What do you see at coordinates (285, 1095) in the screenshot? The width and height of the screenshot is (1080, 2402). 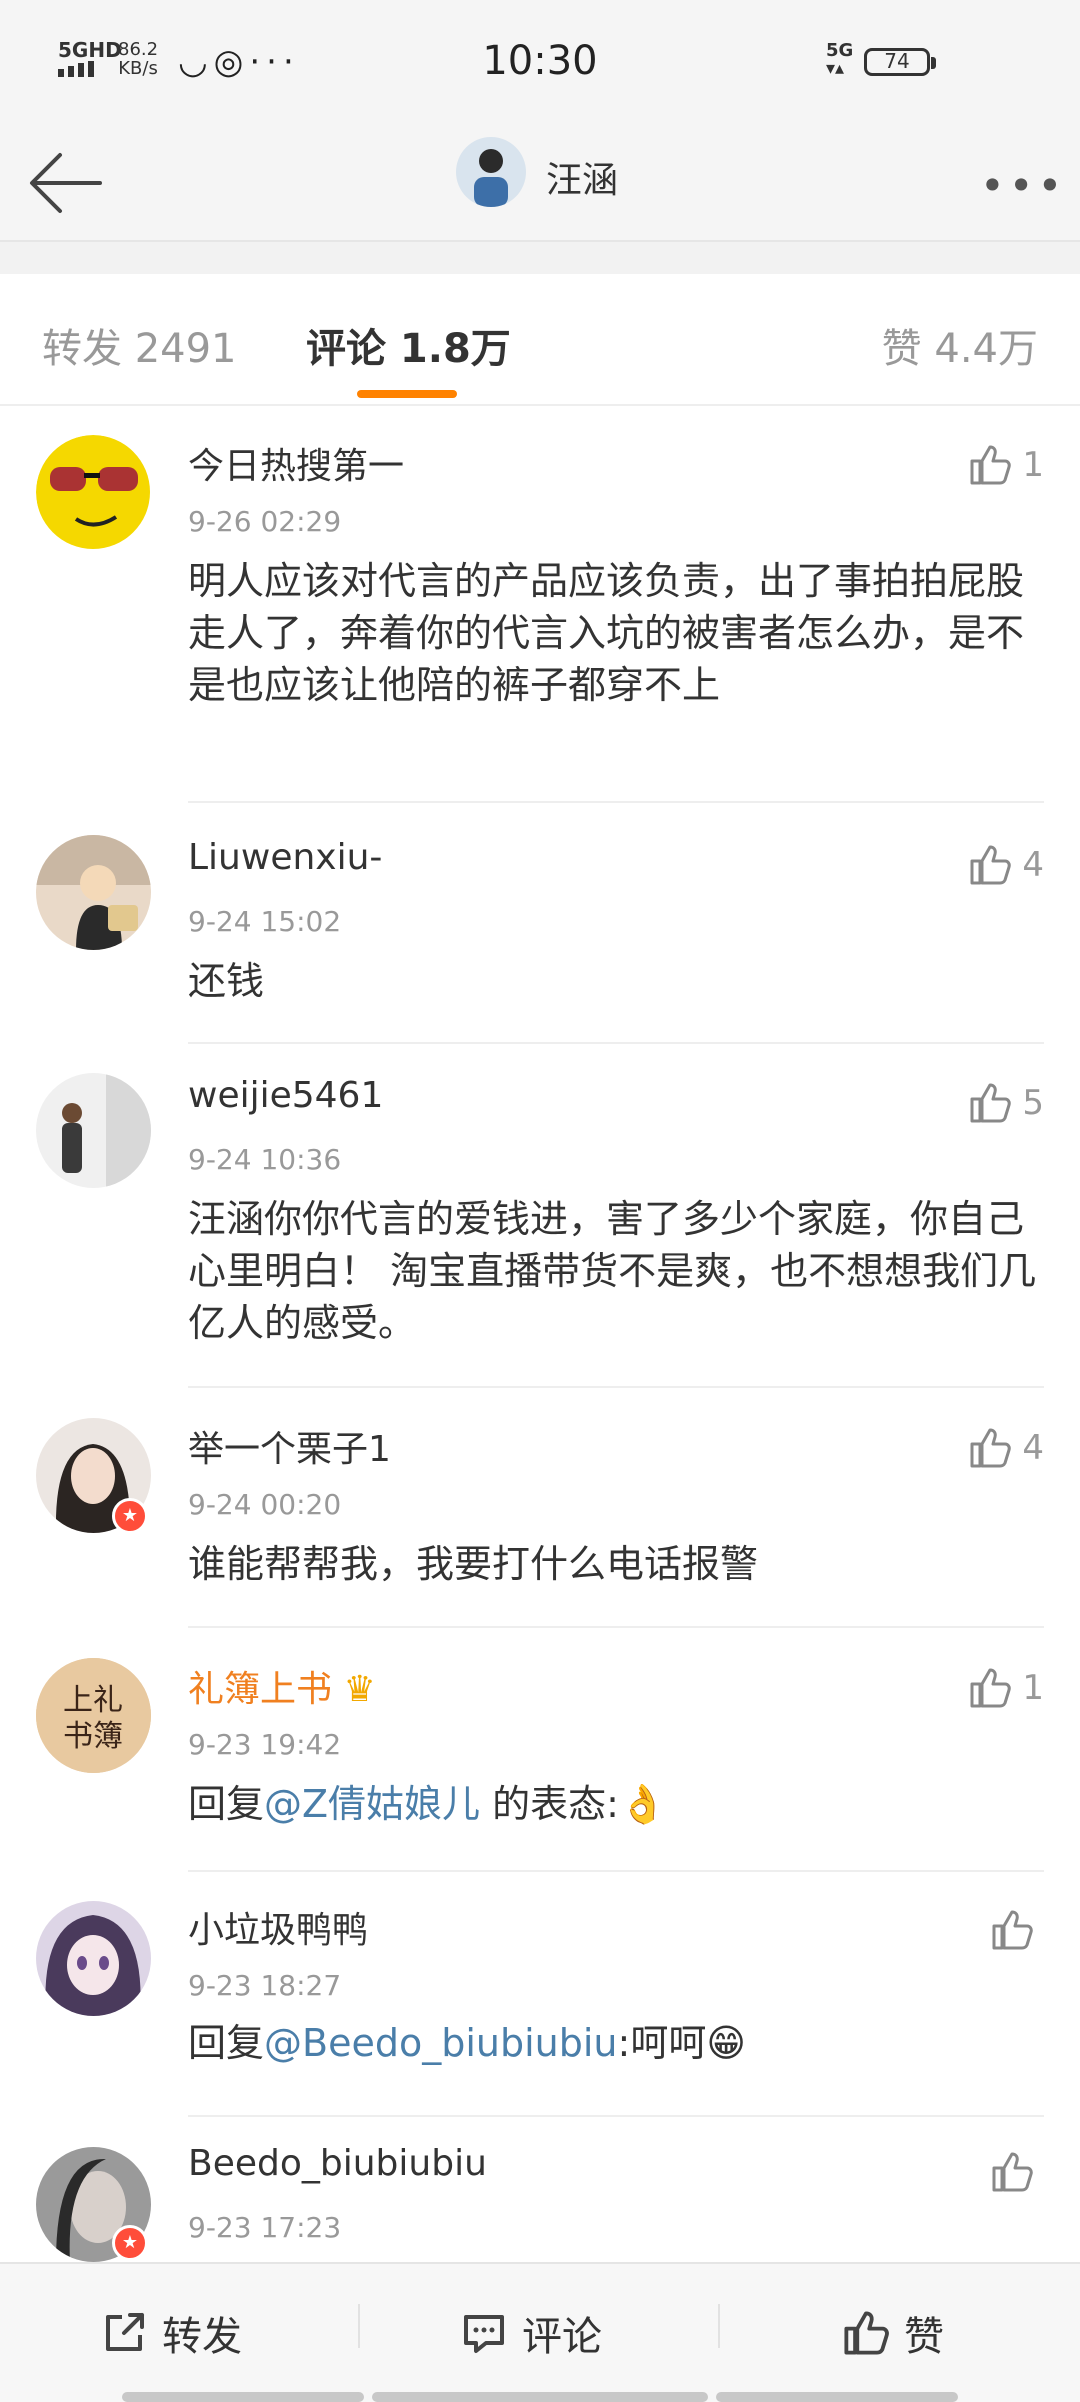 I see `comment-username: weijie5461` at bounding box center [285, 1095].